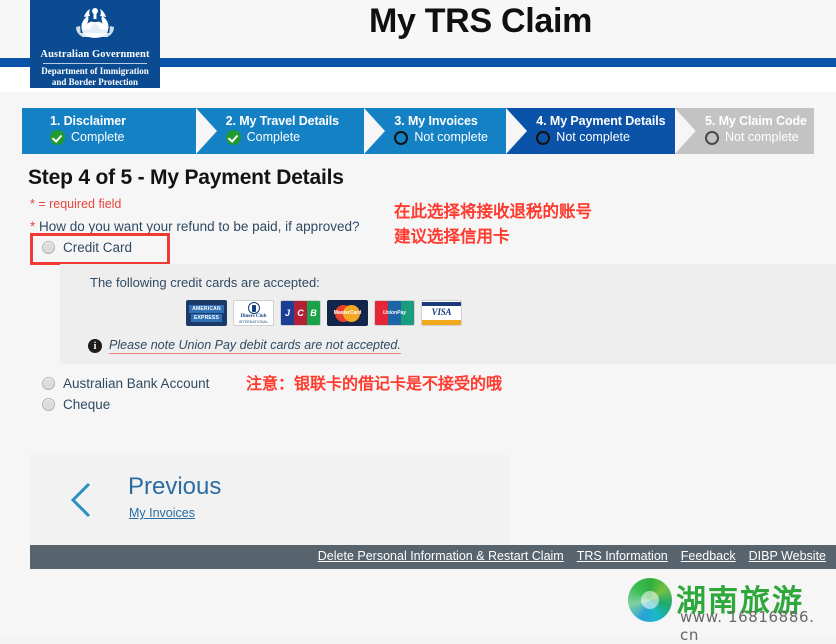 The width and height of the screenshot is (836, 644). What do you see at coordinates (436, 121) in the screenshot?
I see `step-title: 3. My Invoices` at bounding box center [436, 121].